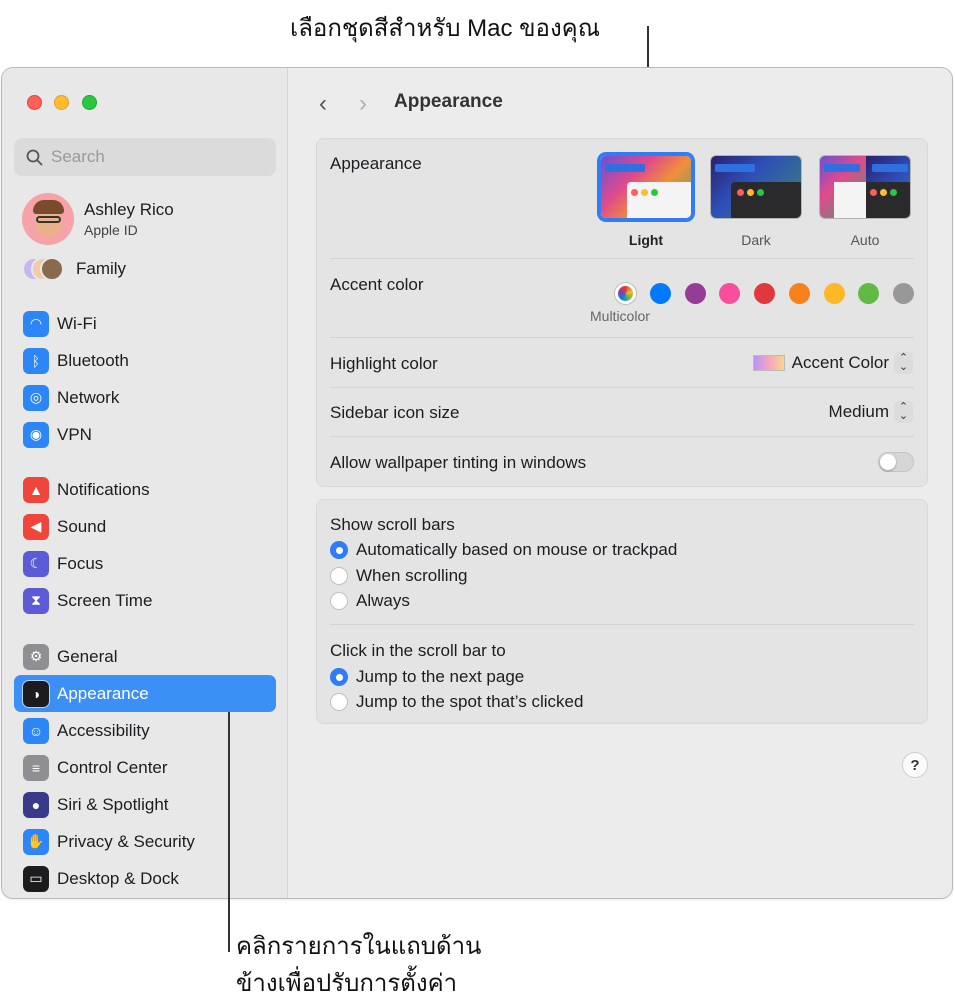  Describe the element at coordinates (36, 397) in the screenshot. I see `globe-icon: ◎` at that location.